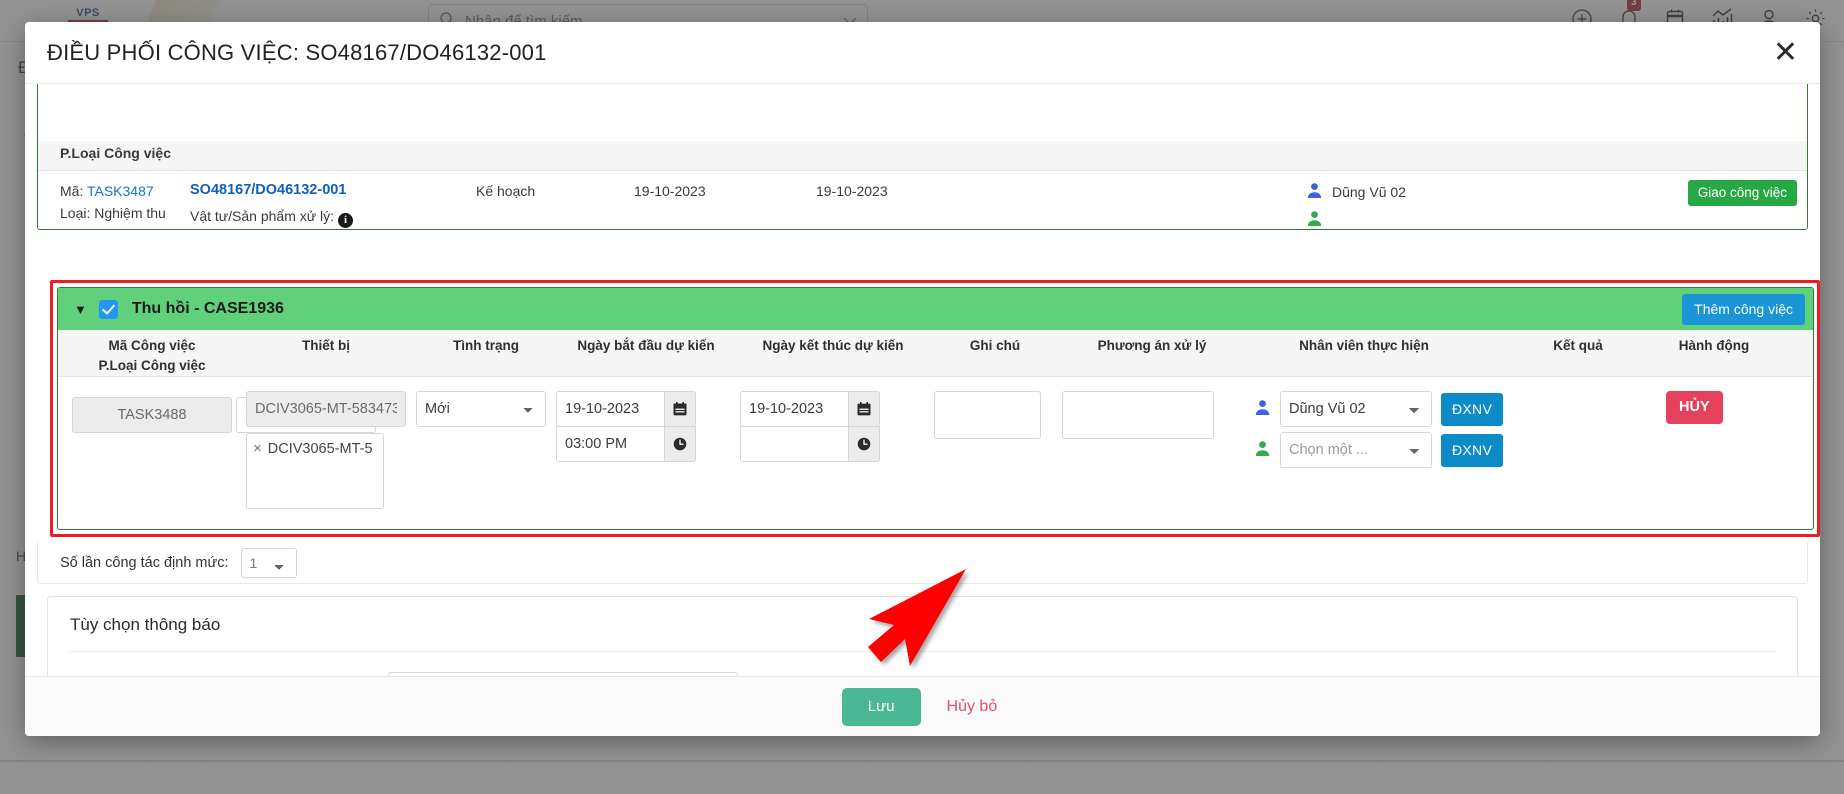  I want to click on device-tag-label: DCIV3065-MT-5, so click(320, 448).